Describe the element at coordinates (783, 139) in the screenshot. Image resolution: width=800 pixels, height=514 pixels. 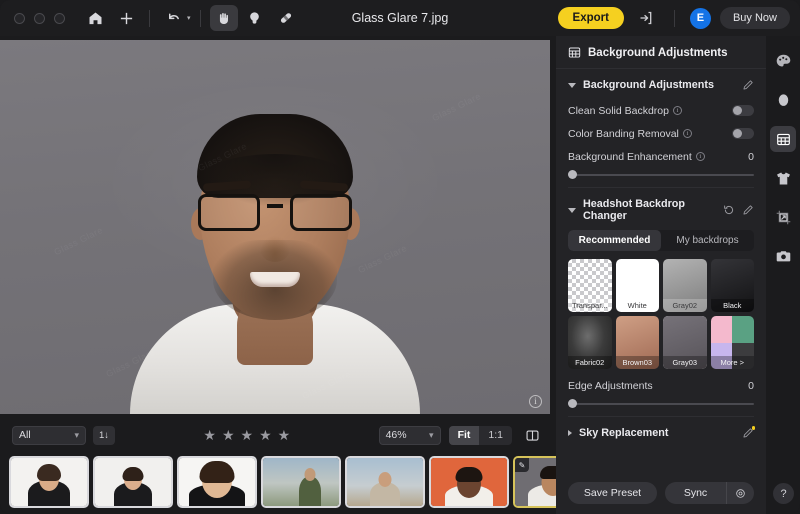
I see `background-icon` at that location.